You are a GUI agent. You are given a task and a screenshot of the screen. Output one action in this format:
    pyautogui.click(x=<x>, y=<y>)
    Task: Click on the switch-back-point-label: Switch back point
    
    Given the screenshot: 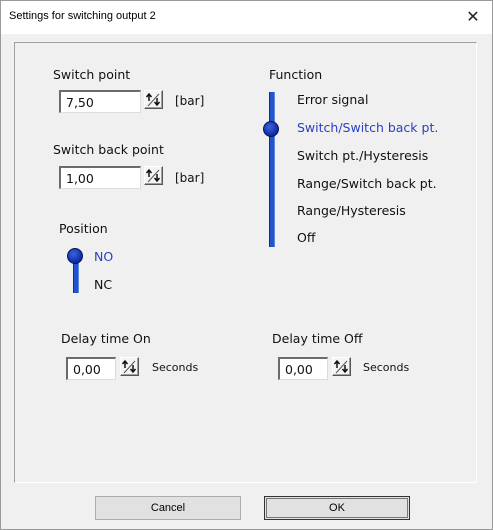 What is the action you would take?
    pyautogui.click(x=108, y=149)
    